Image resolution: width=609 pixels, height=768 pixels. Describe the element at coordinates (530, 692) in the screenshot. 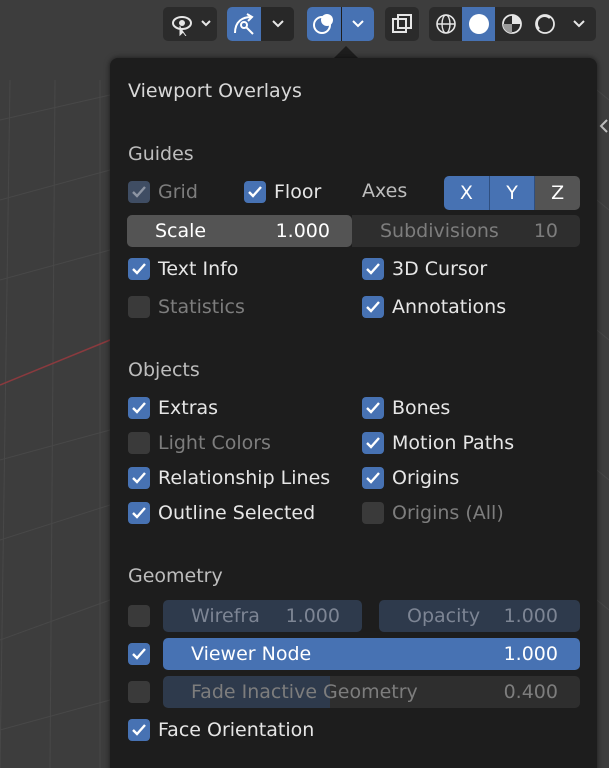

I see `fade-inactive-value: 0.400` at that location.